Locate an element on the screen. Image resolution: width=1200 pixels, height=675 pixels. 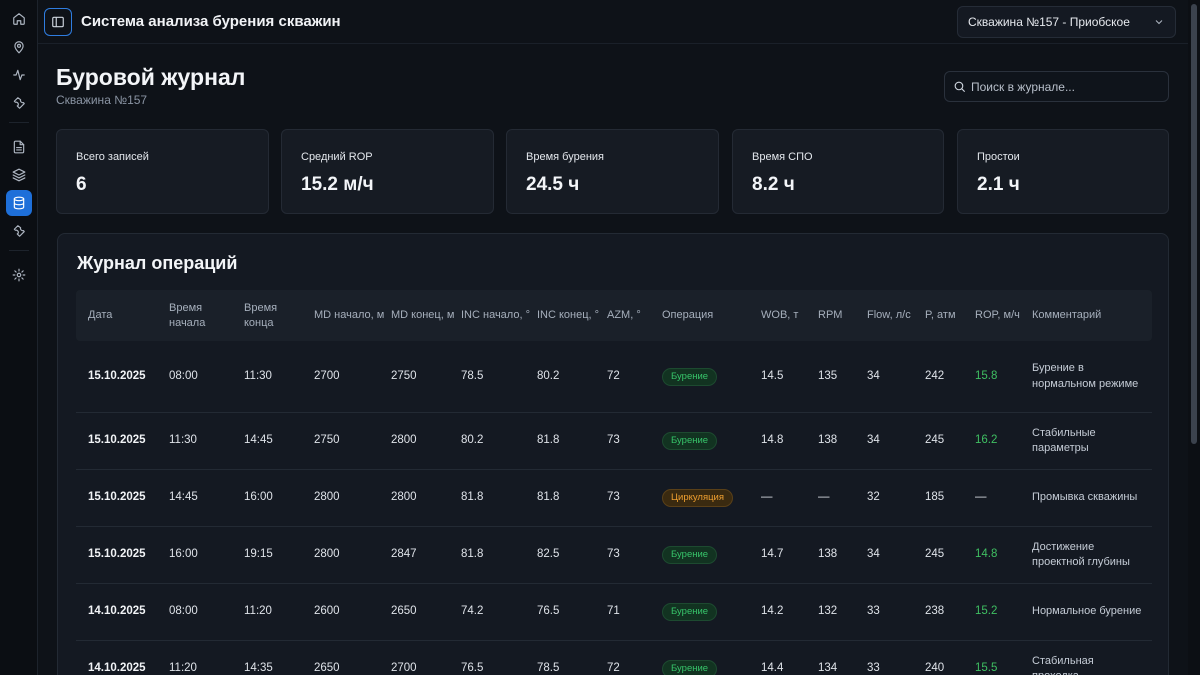
cell-date: 15.10.2025 is located at coordinates (126, 498).